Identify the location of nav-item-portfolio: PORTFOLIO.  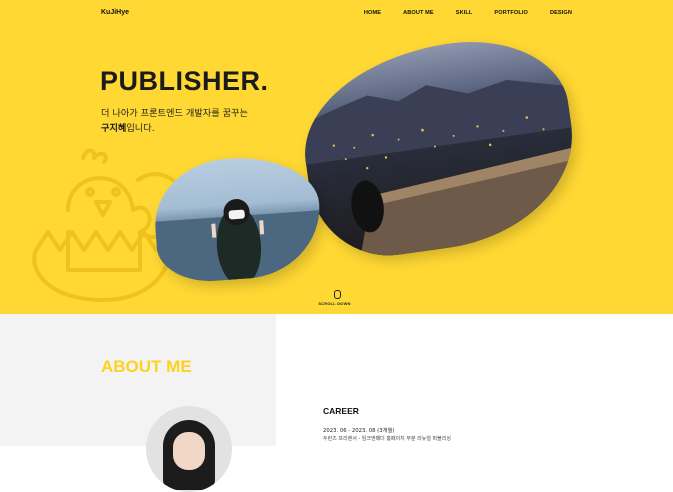
(511, 13).